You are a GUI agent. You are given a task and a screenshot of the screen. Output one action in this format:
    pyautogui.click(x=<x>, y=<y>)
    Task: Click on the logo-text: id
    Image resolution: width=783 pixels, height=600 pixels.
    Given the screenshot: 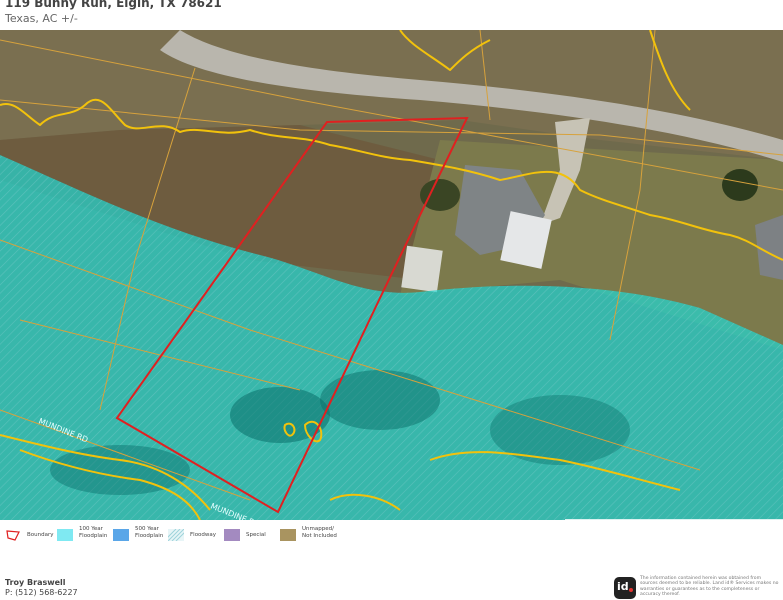 What is the action you would take?
    pyautogui.click(x=623, y=586)
    